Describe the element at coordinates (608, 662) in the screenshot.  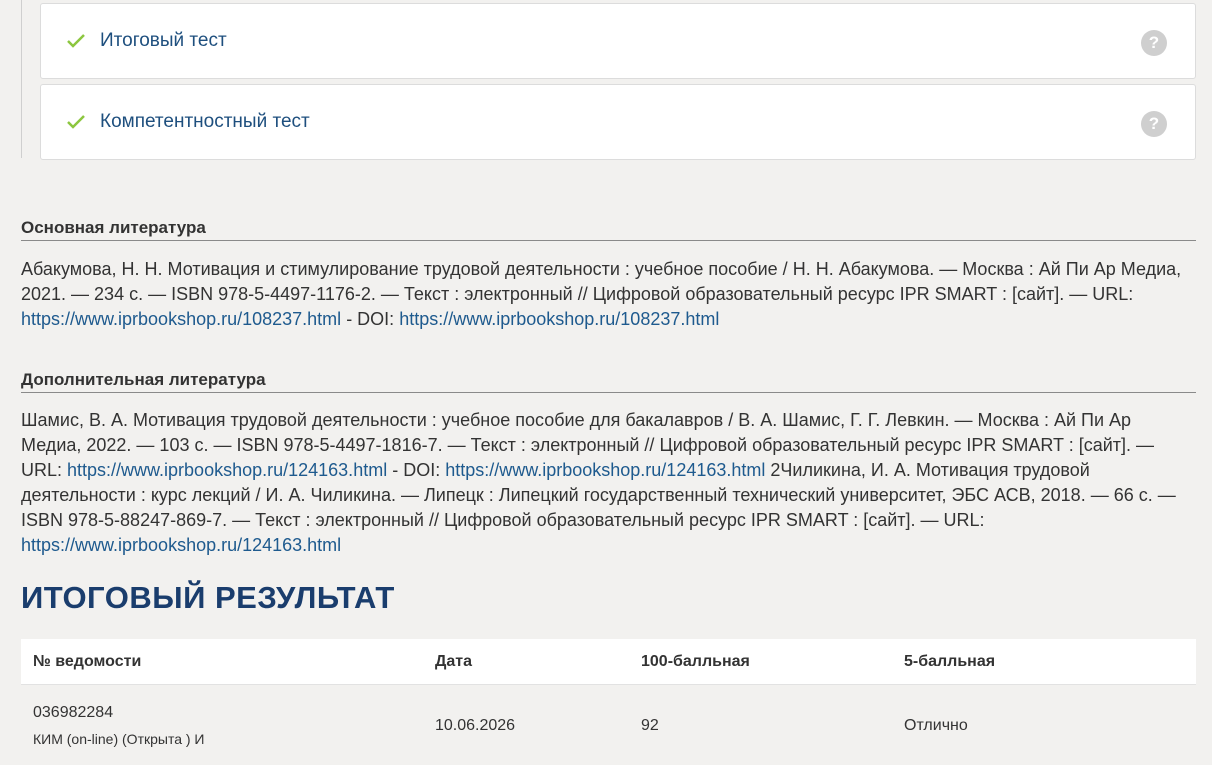
I see `table-header: № ведомости Дата 100-балльная 5-балльная` at that location.